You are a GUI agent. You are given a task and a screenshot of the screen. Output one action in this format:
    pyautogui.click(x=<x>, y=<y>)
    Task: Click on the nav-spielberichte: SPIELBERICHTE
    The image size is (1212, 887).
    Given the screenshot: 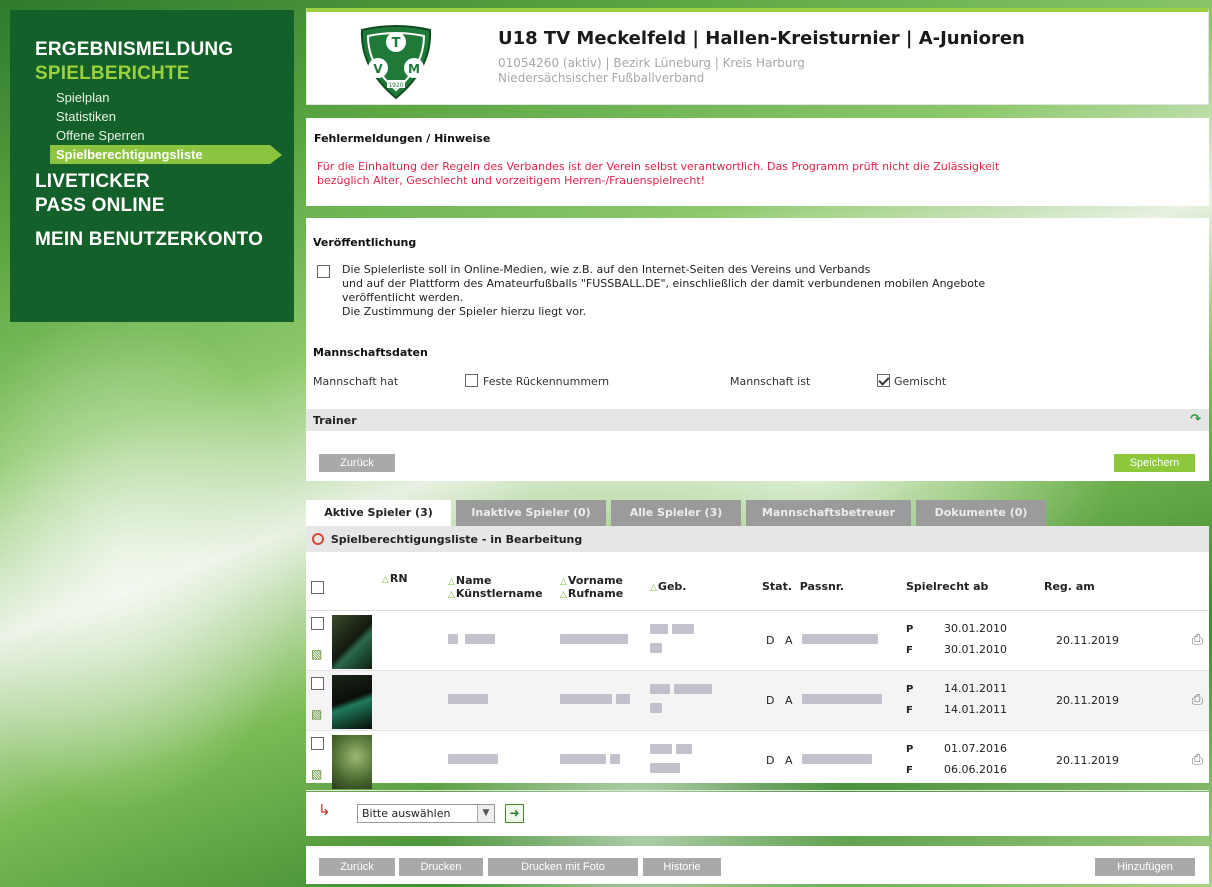 What is the action you would take?
    pyautogui.click(x=164, y=74)
    